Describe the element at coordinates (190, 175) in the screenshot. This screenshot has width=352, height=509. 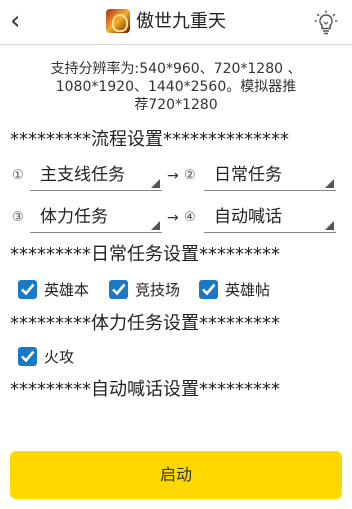
I see `step-number-2: ②` at that location.